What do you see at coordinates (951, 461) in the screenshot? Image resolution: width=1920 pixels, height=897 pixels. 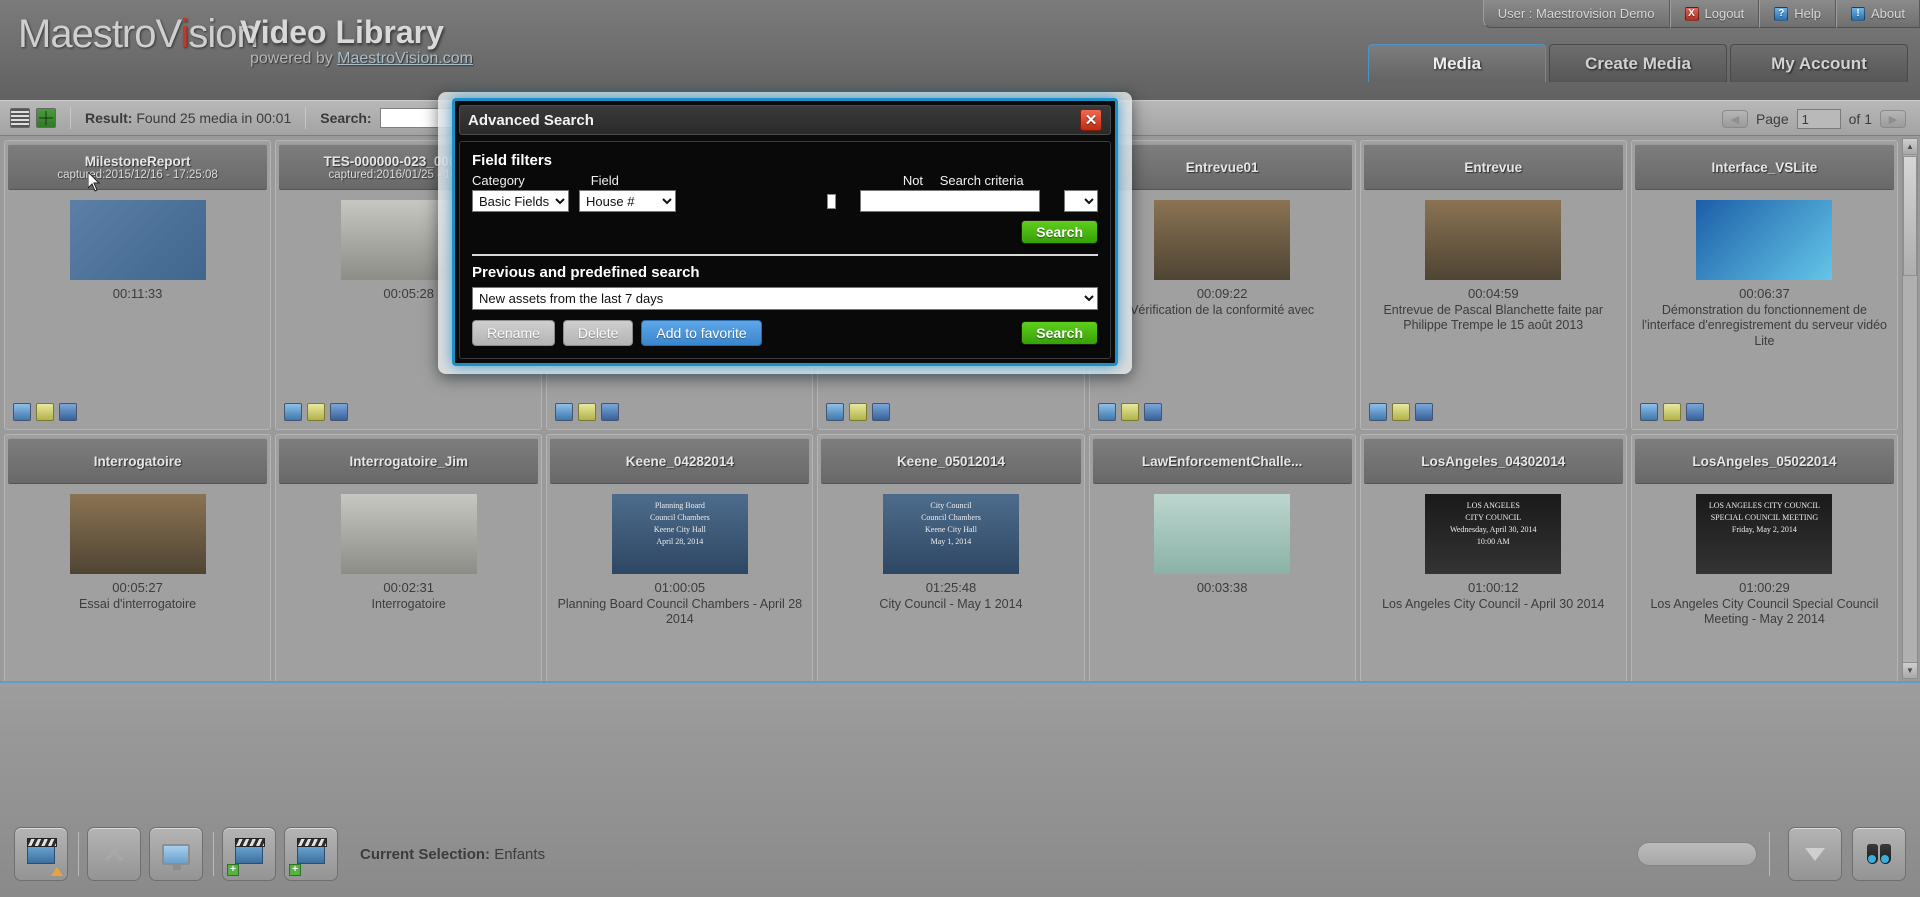 I see `media-tile-header: Keene_05012014` at bounding box center [951, 461].